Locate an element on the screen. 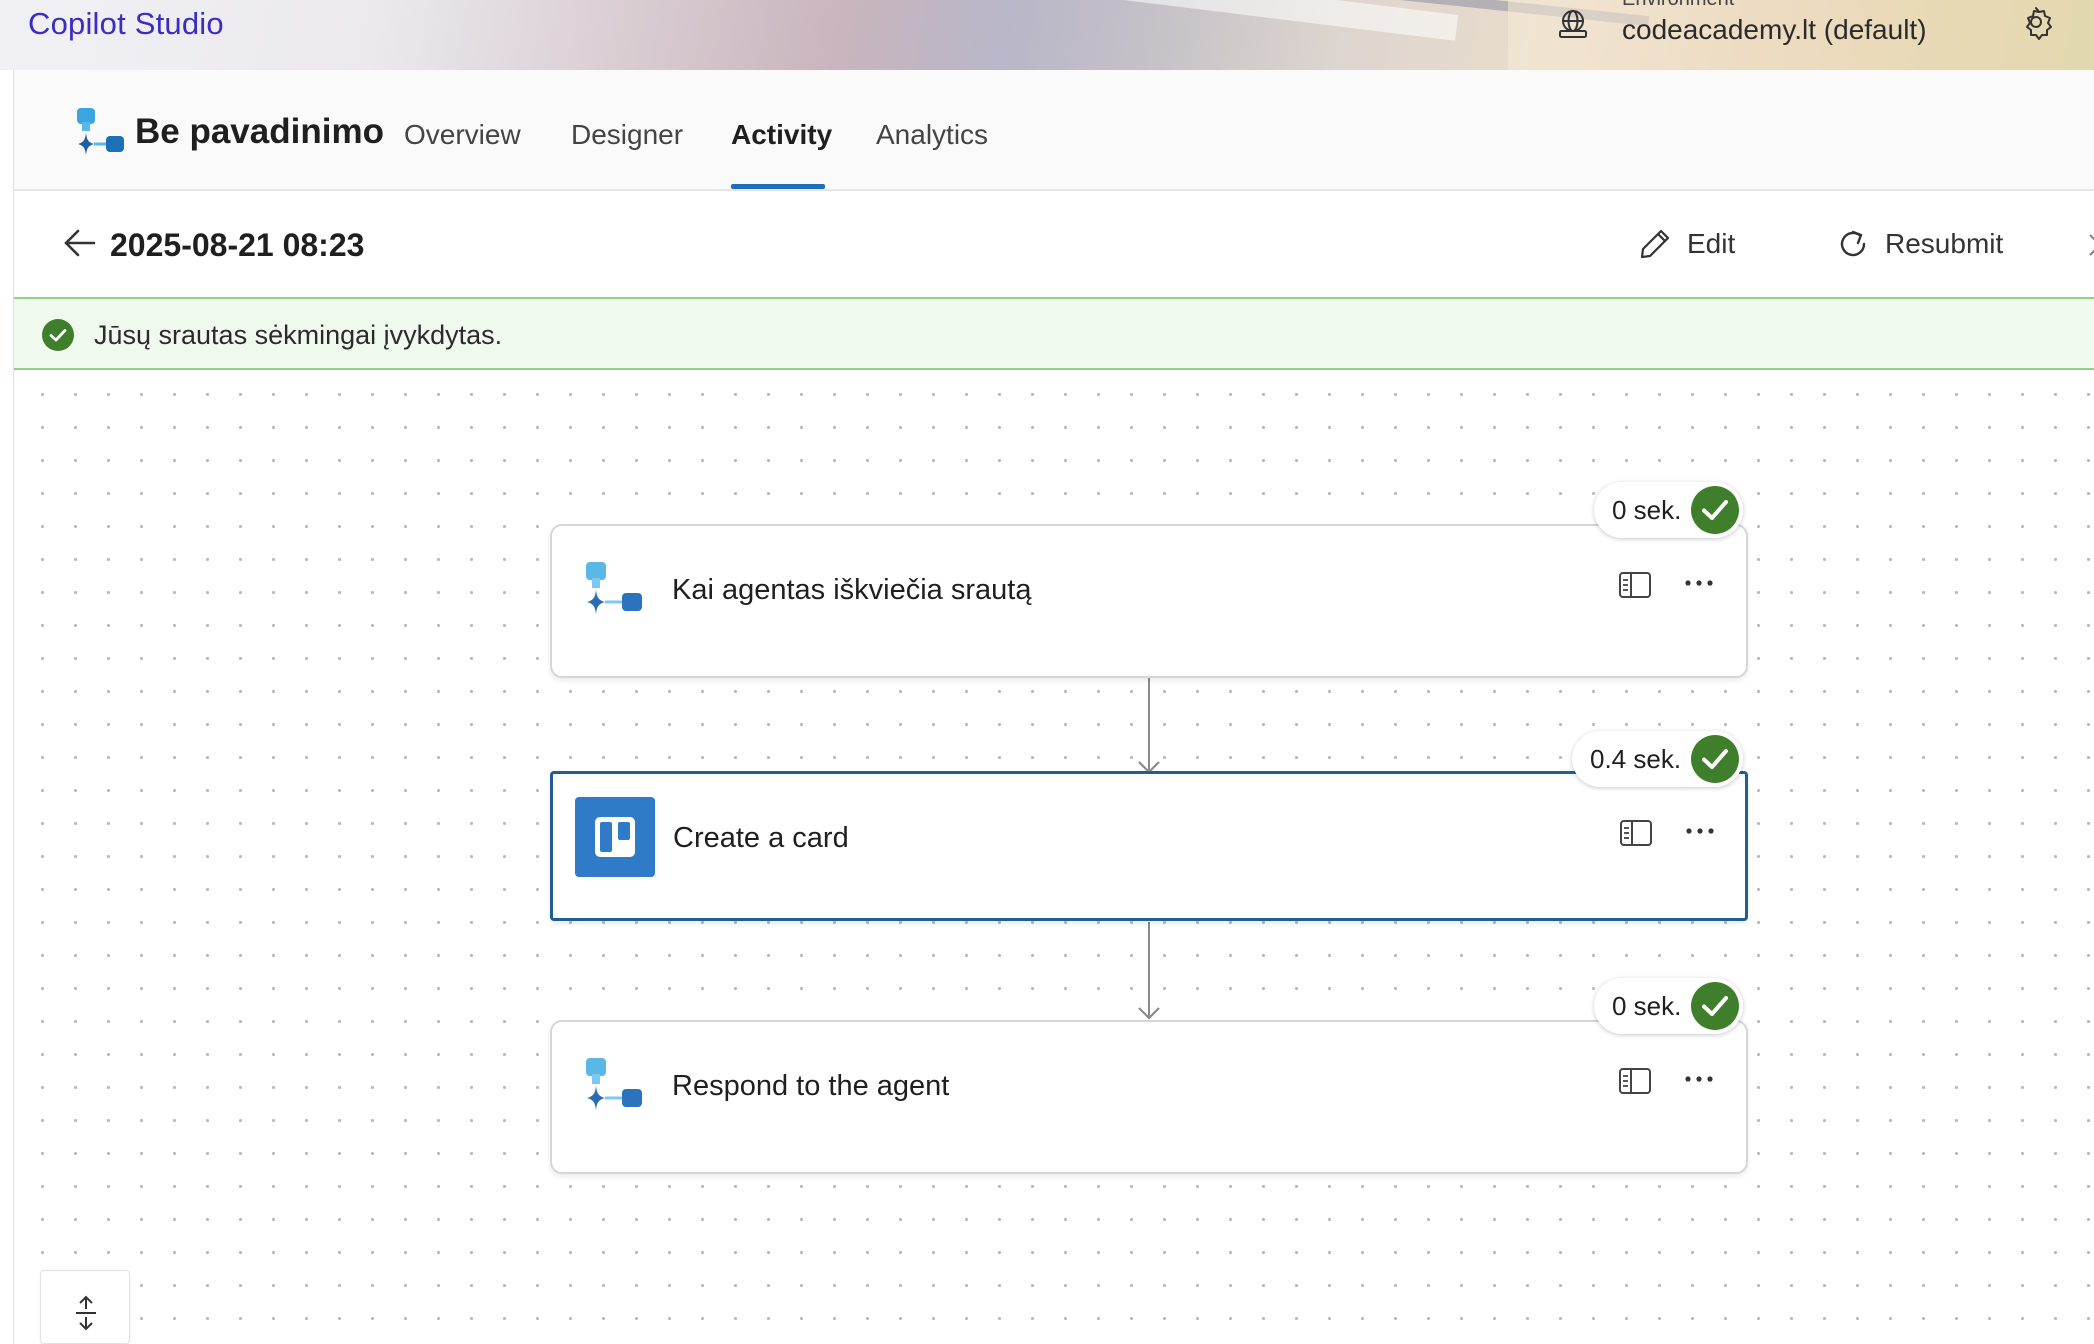 This screenshot has width=2094, height=1344. expand-vertical-icon is located at coordinates (86, 1313).